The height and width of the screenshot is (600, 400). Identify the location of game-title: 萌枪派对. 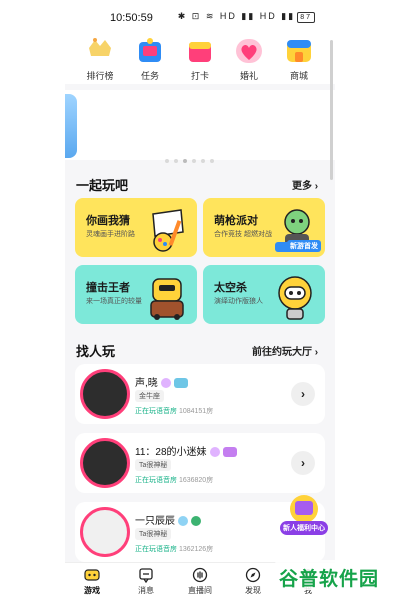
(236, 221).